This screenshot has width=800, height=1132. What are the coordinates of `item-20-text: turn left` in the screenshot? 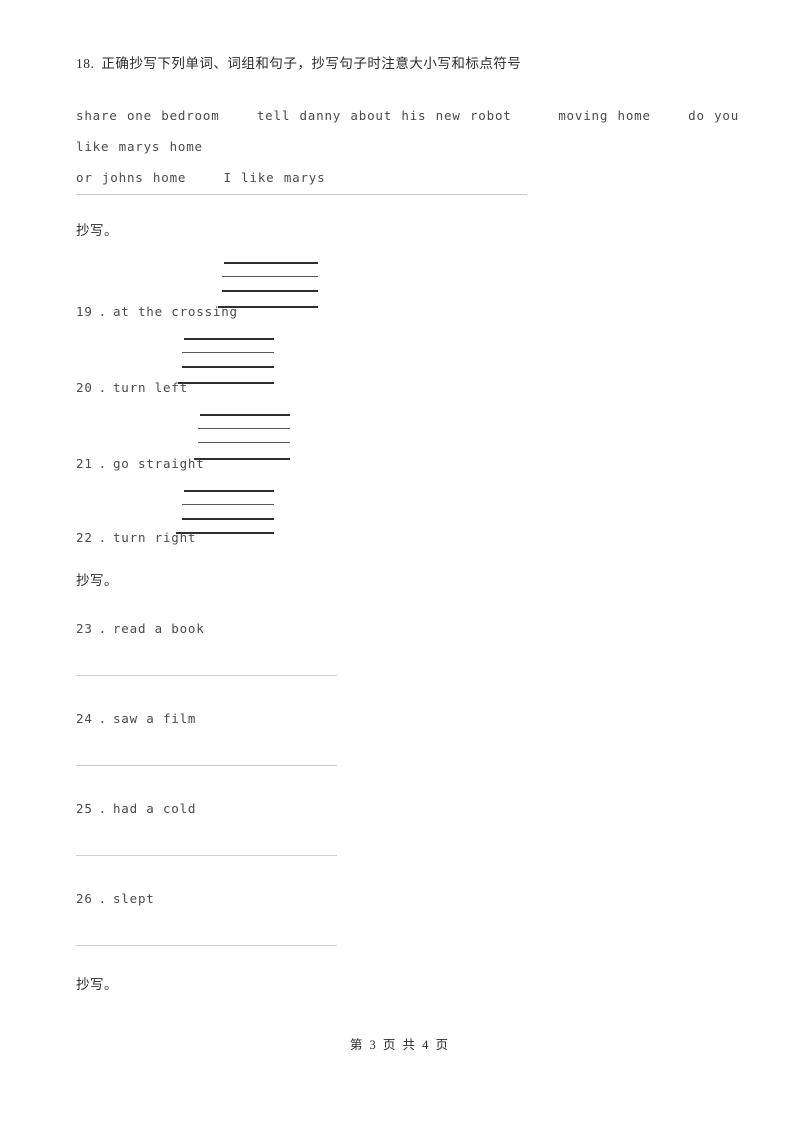 It's located at (150, 387).